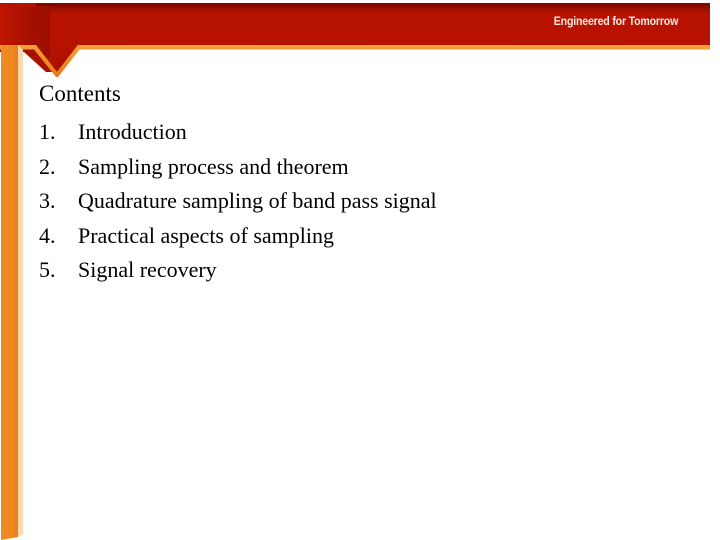 This screenshot has width=720, height=540. Describe the element at coordinates (47, 270) in the screenshot. I see `list-item-number: 5.` at that location.